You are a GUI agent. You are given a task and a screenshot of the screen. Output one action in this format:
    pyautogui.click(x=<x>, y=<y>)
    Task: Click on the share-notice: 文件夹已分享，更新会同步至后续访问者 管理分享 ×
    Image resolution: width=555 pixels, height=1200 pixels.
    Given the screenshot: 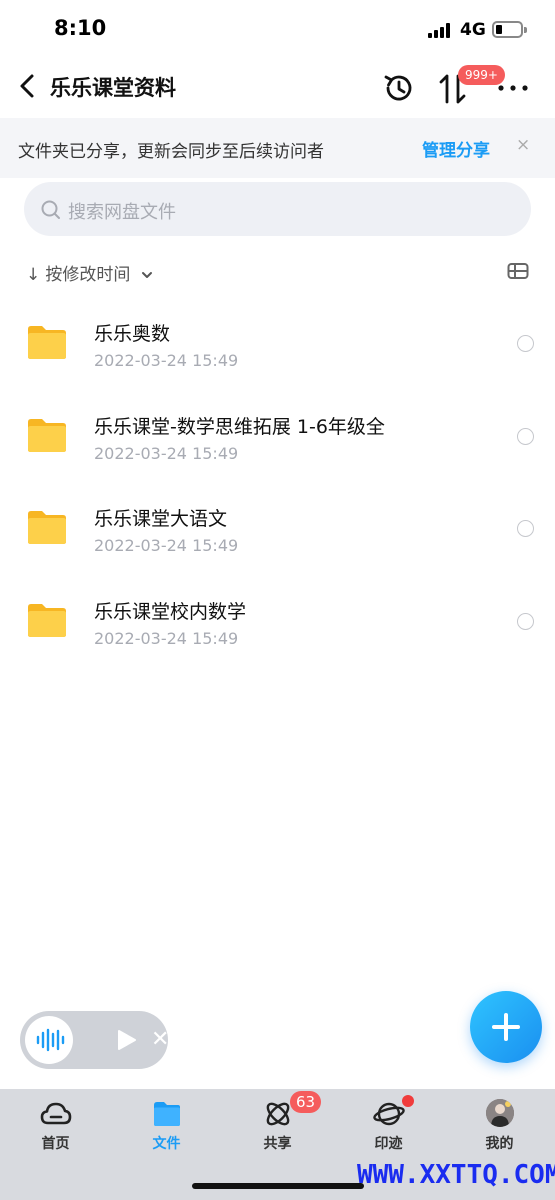 What is the action you would take?
    pyautogui.click(x=277, y=148)
    